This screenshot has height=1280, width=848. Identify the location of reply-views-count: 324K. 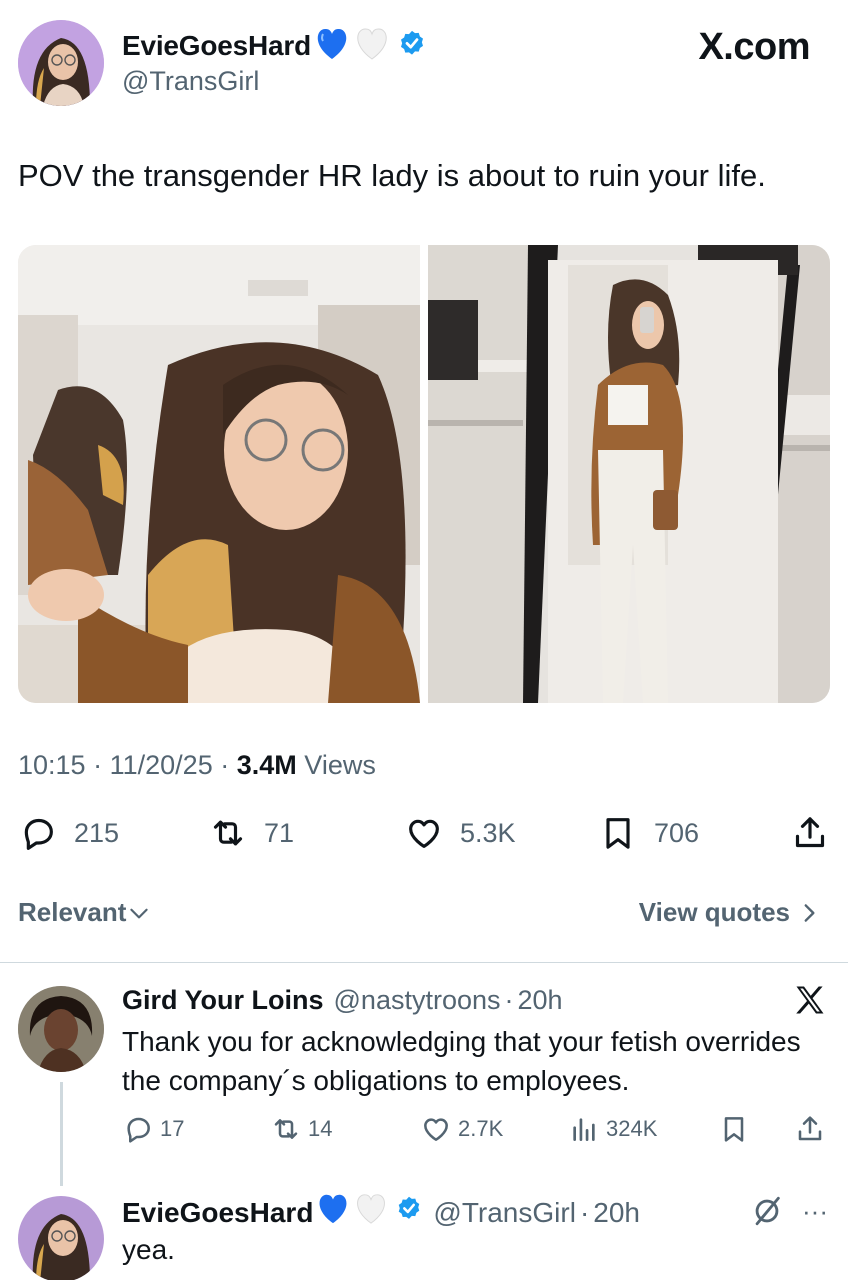
(632, 1128).